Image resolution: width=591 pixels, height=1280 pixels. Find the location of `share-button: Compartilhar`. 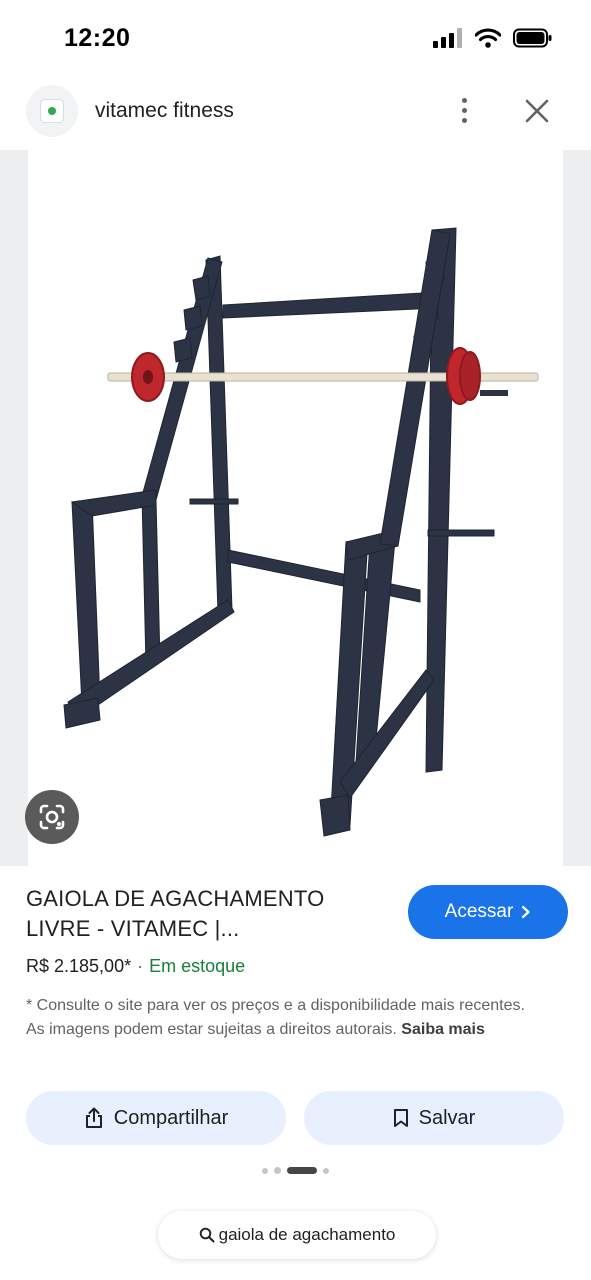

share-button: Compartilhar is located at coordinates (156, 1118).